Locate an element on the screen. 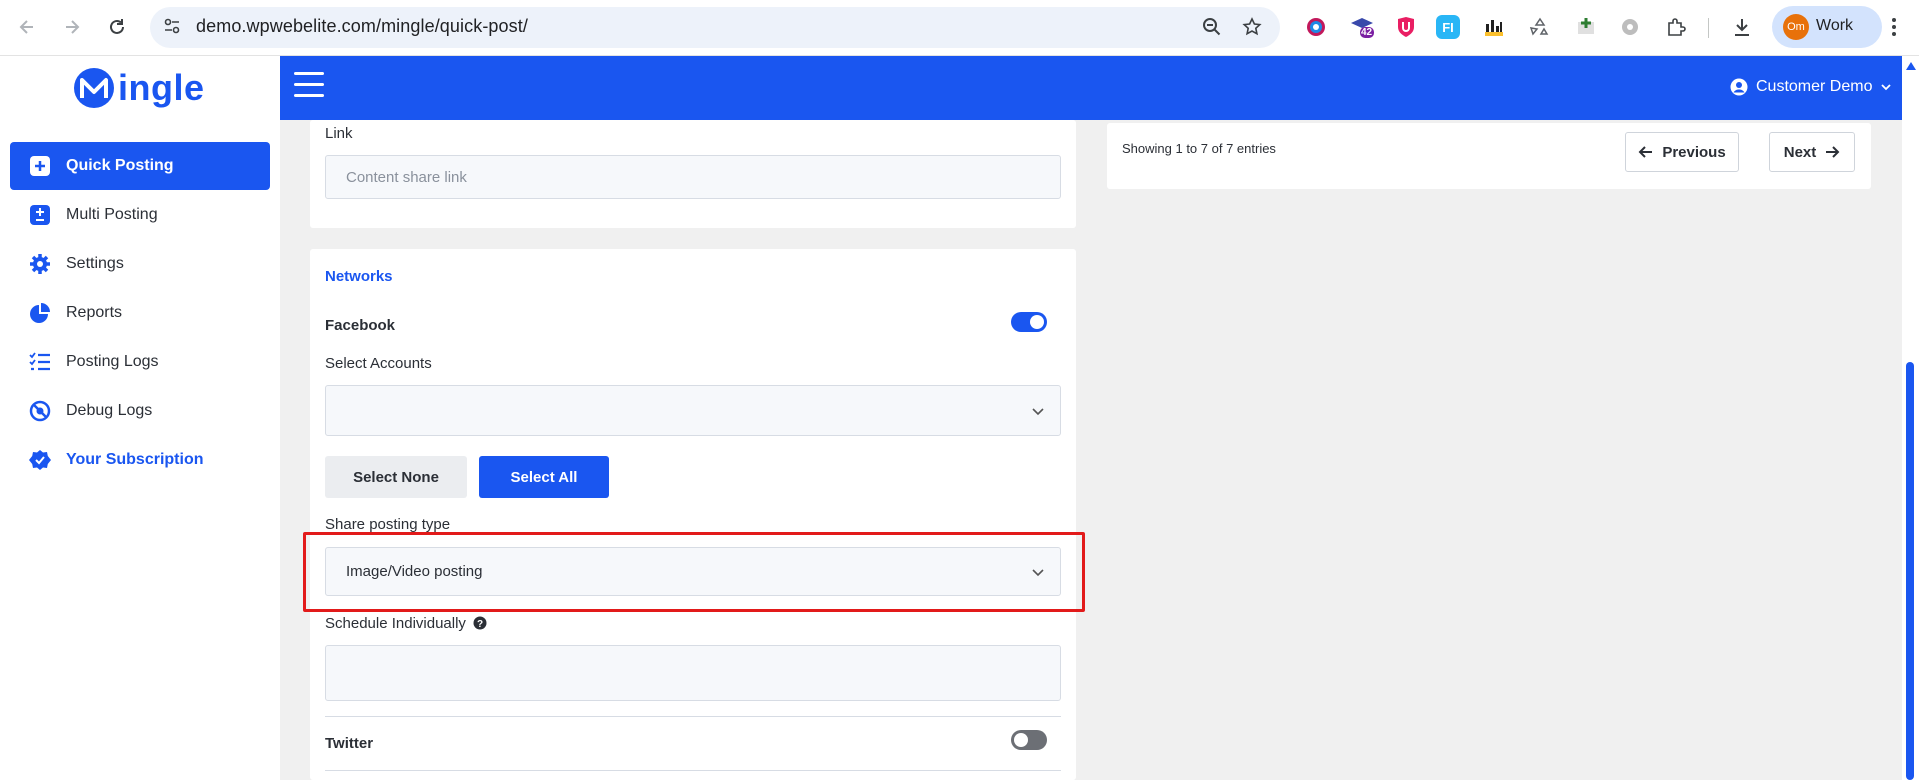  help-icon: ? is located at coordinates (480, 623).